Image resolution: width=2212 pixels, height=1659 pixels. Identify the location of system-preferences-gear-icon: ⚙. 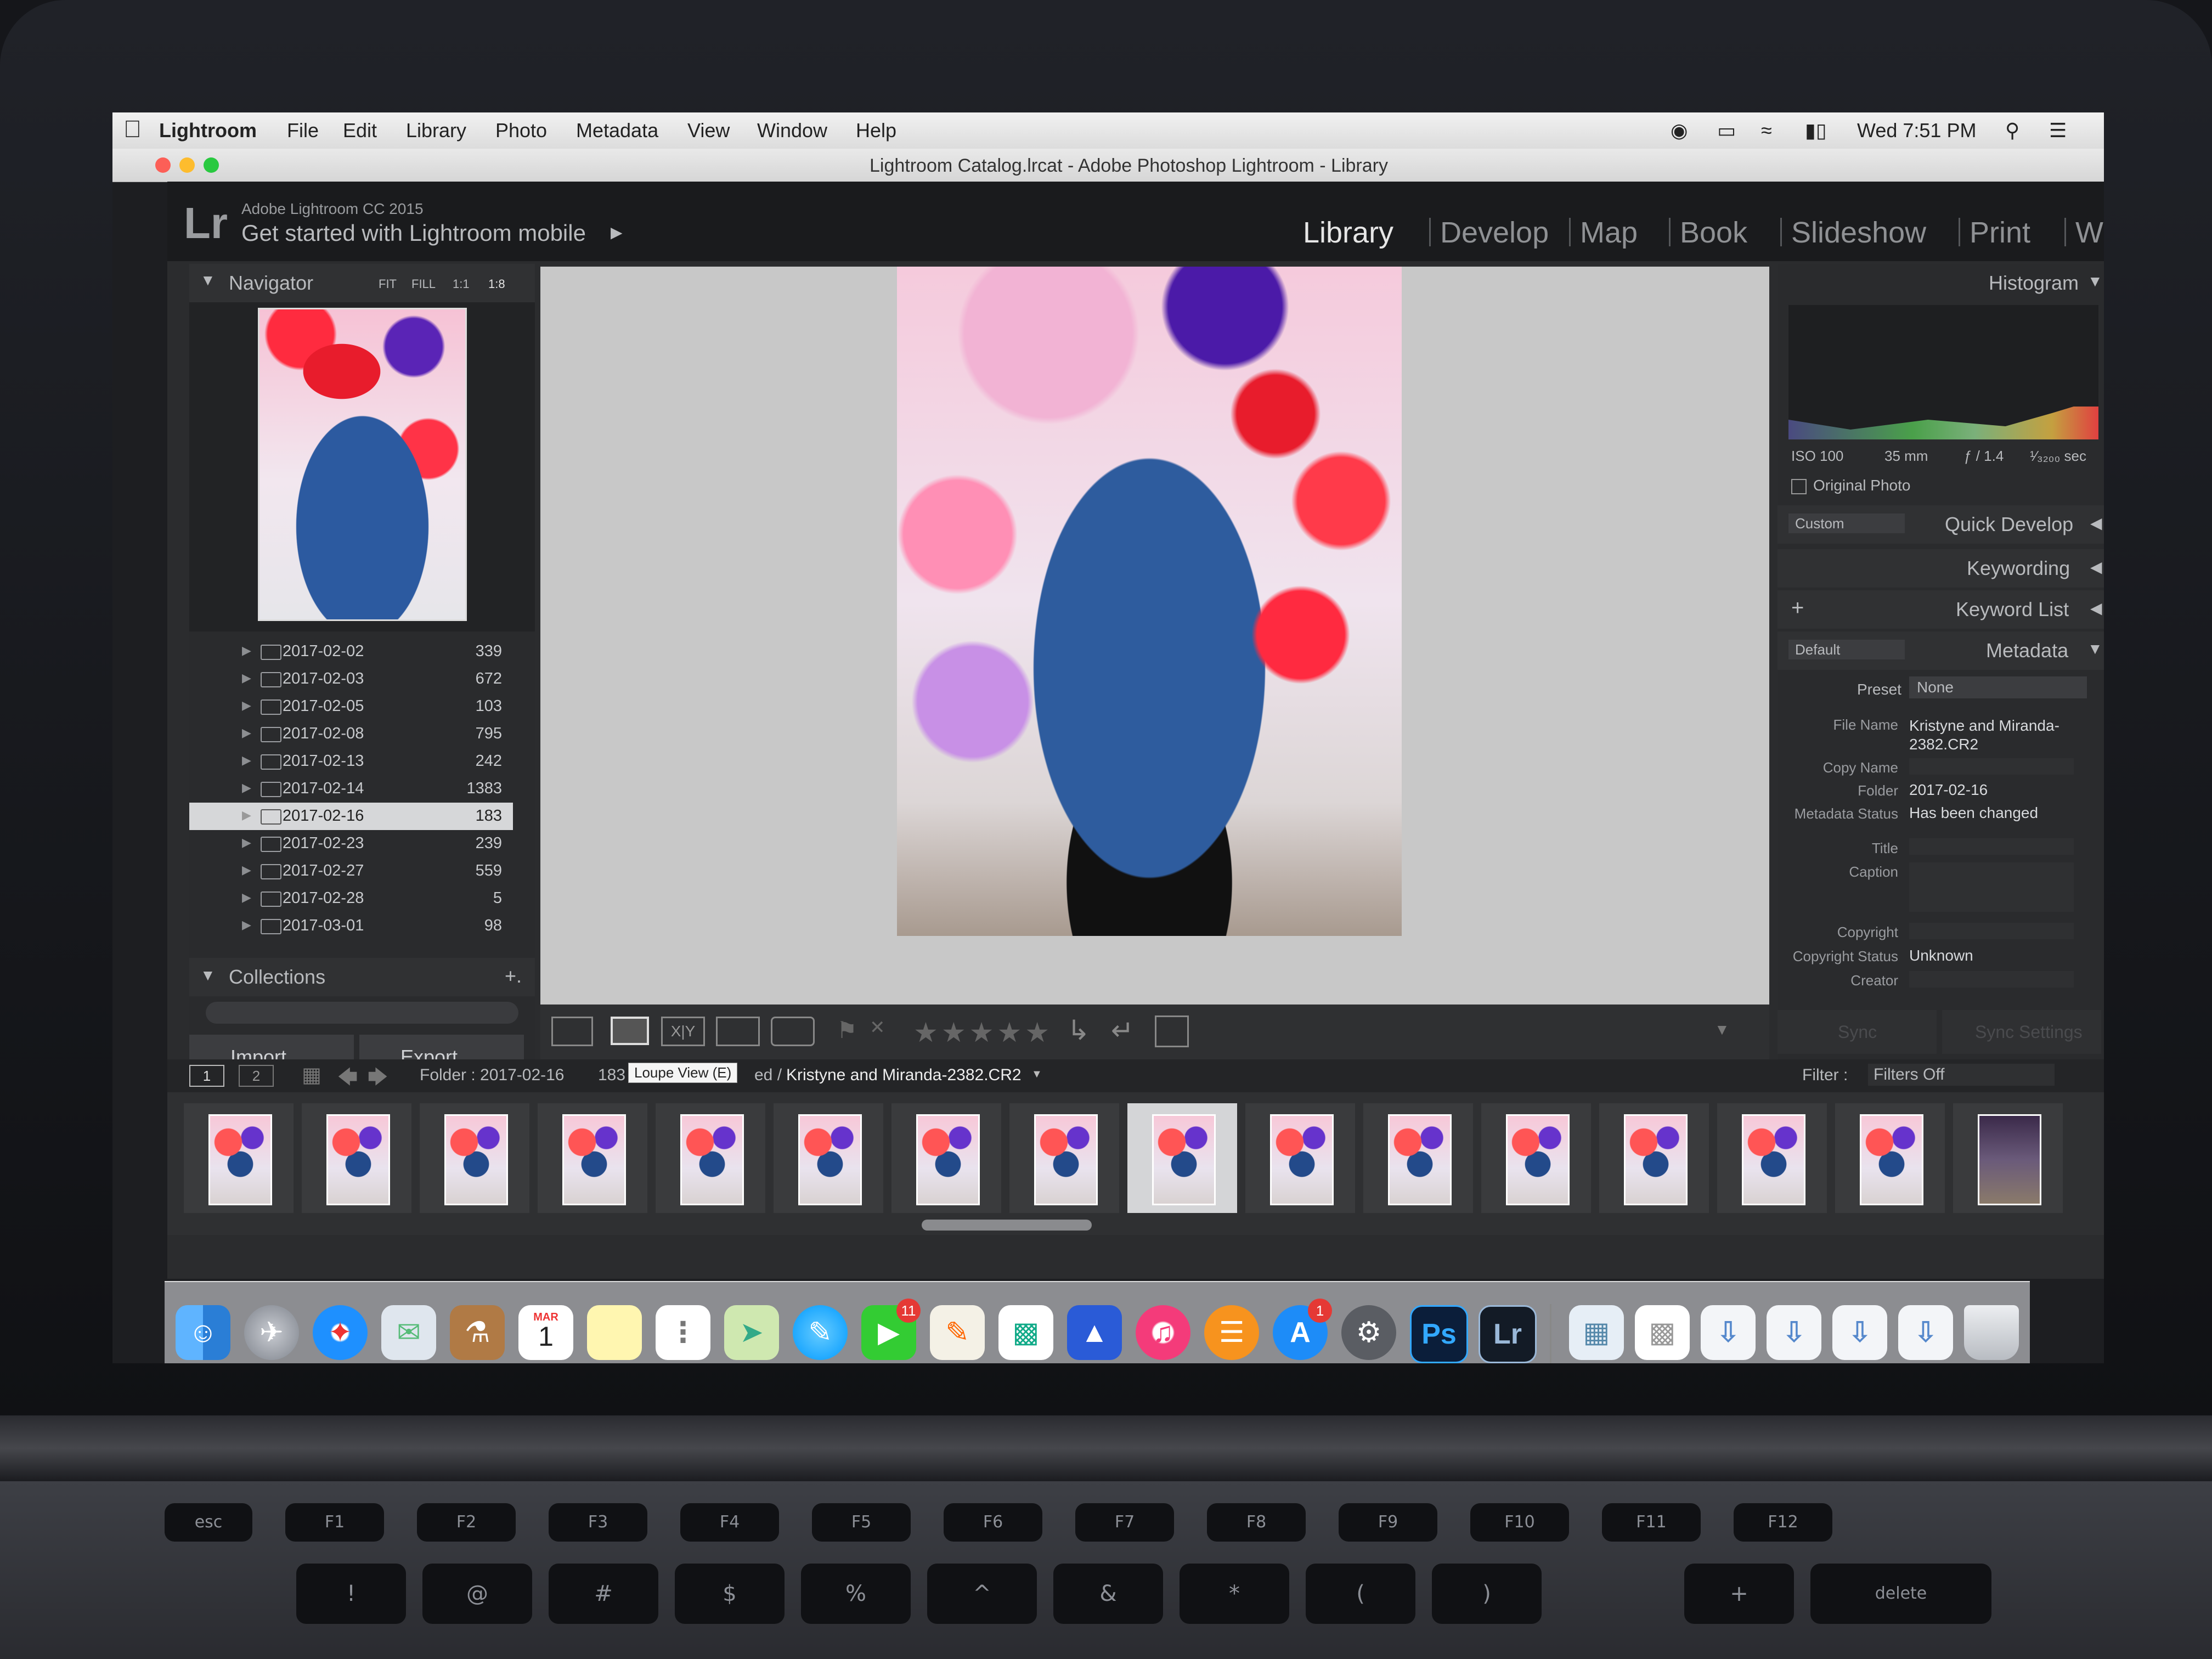
(1369, 1332).